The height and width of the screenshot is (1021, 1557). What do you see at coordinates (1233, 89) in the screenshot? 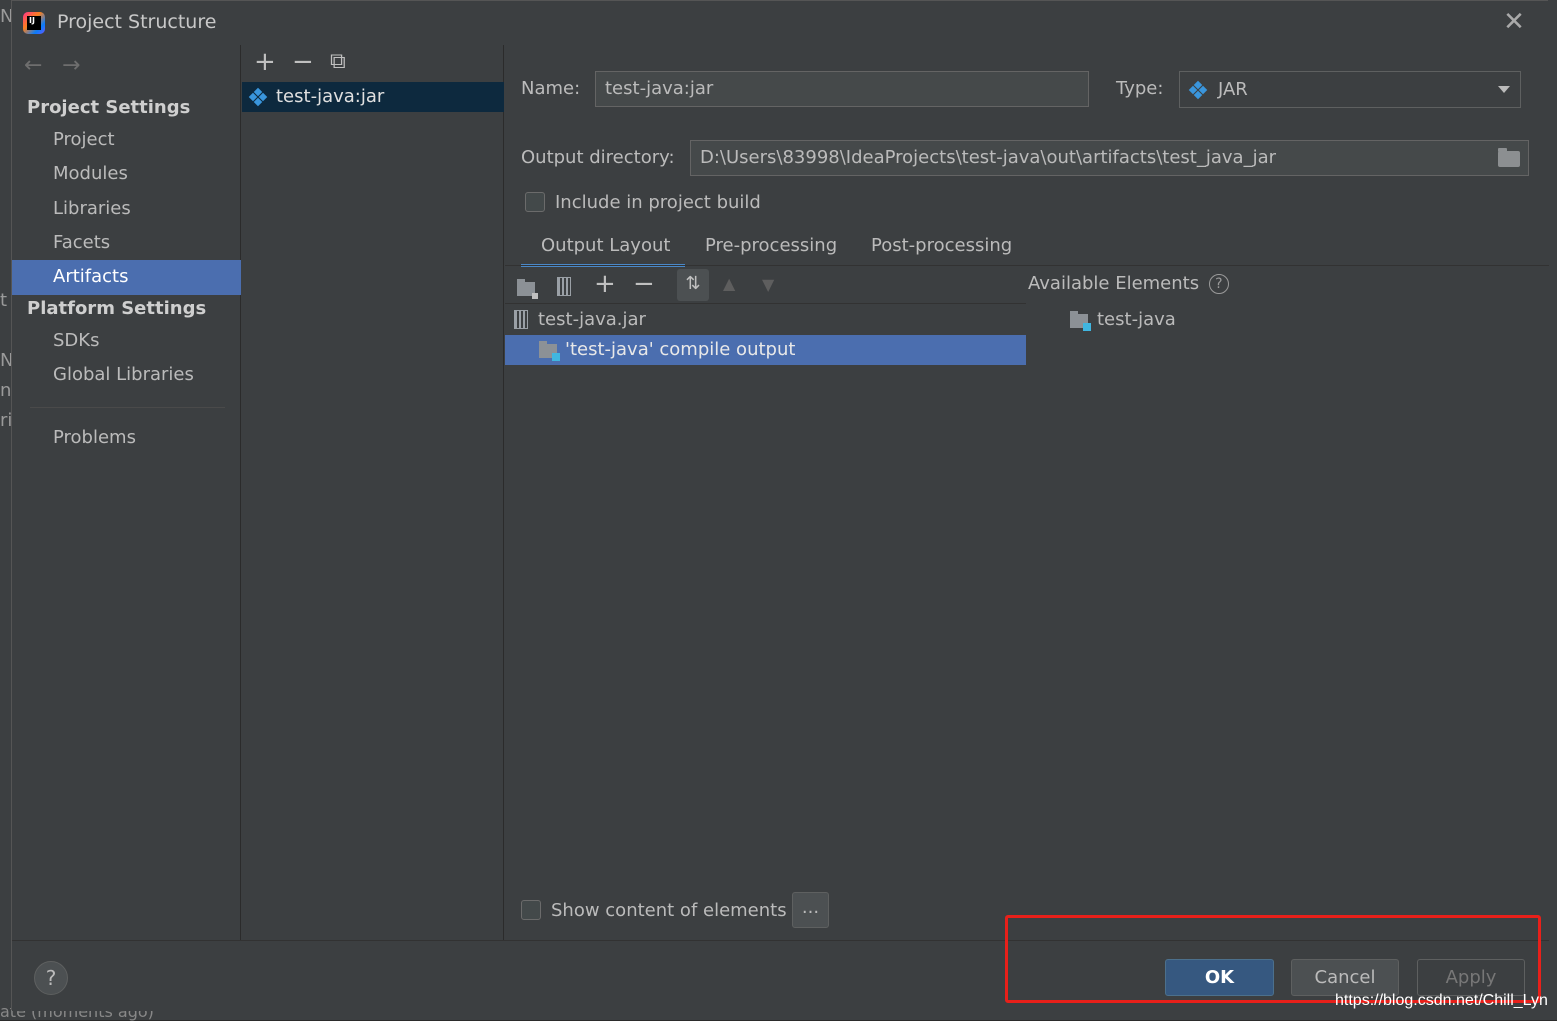
I see `type-dropdown-value: JAR` at bounding box center [1233, 89].